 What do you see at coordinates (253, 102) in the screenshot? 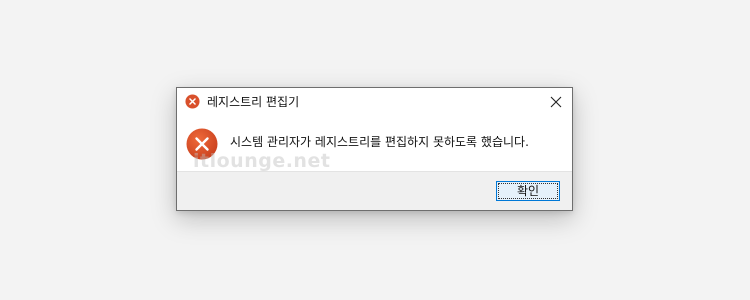
I see `dialog-title: 레지스트리 편집기` at bounding box center [253, 102].